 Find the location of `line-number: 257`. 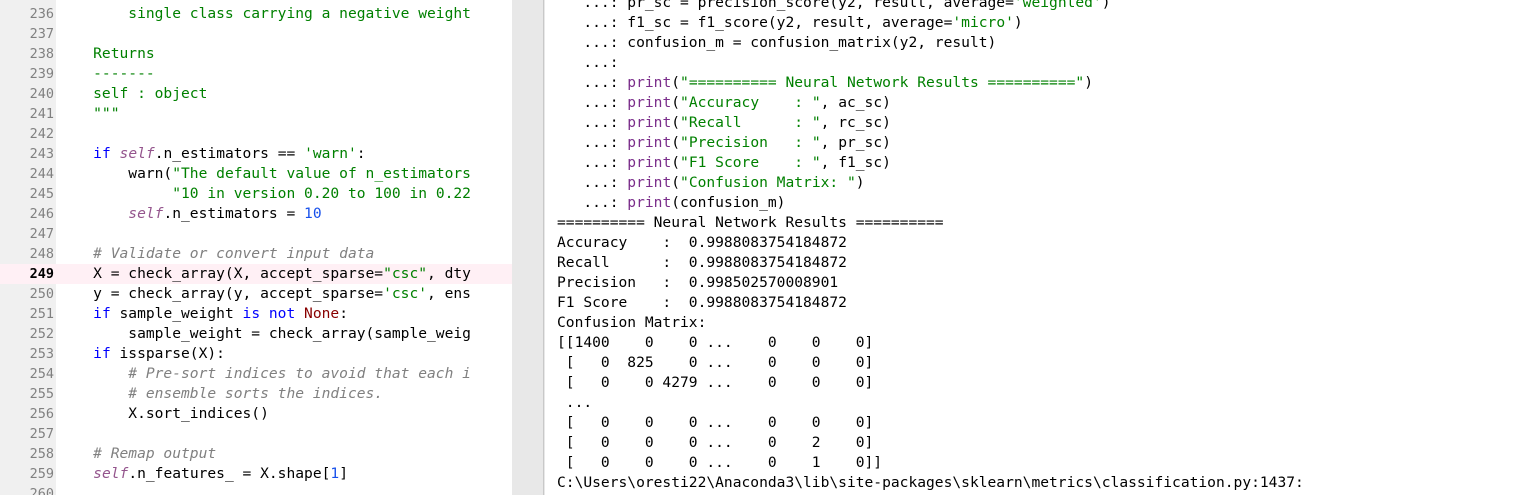

line-number: 257 is located at coordinates (41, 434).